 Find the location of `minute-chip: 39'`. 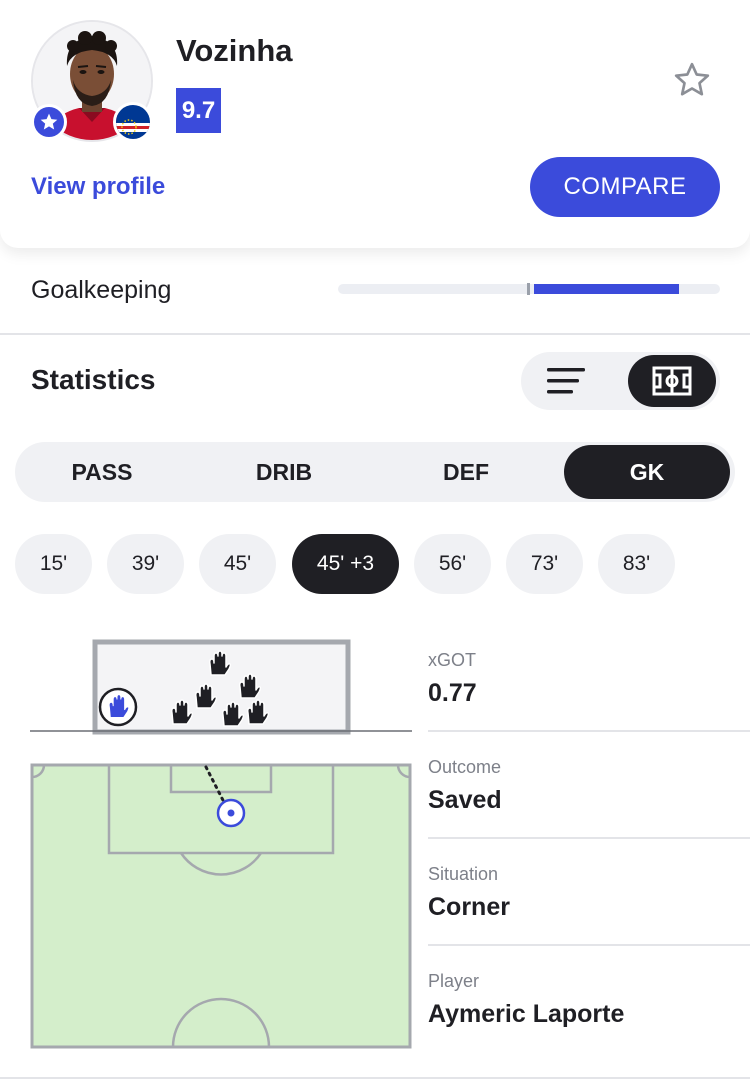

minute-chip: 39' is located at coordinates (145, 564).